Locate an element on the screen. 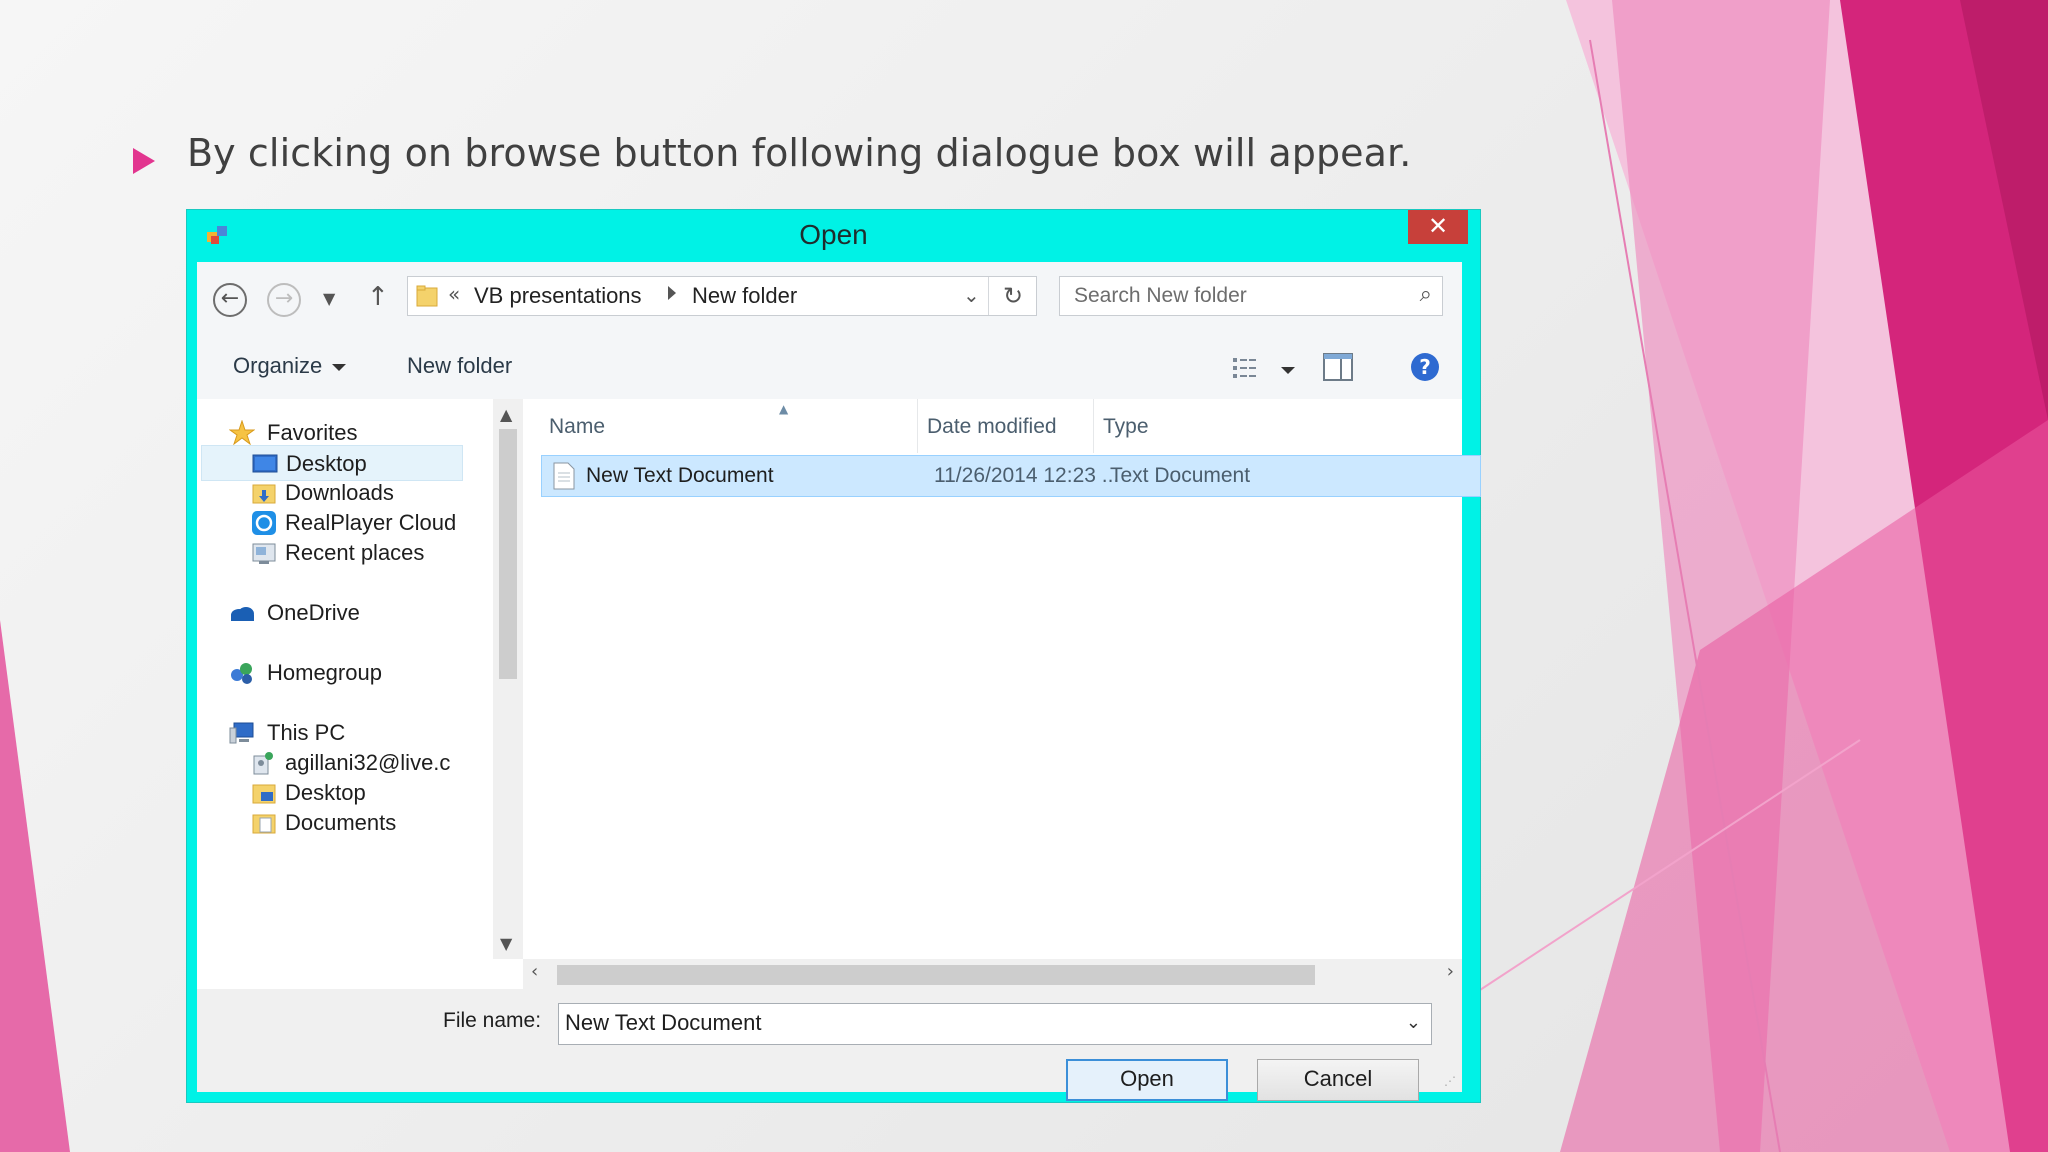 The height and width of the screenshot is (1152, 2048). nav-item-recent-places: Recent places is located at coordinates (352, 553).